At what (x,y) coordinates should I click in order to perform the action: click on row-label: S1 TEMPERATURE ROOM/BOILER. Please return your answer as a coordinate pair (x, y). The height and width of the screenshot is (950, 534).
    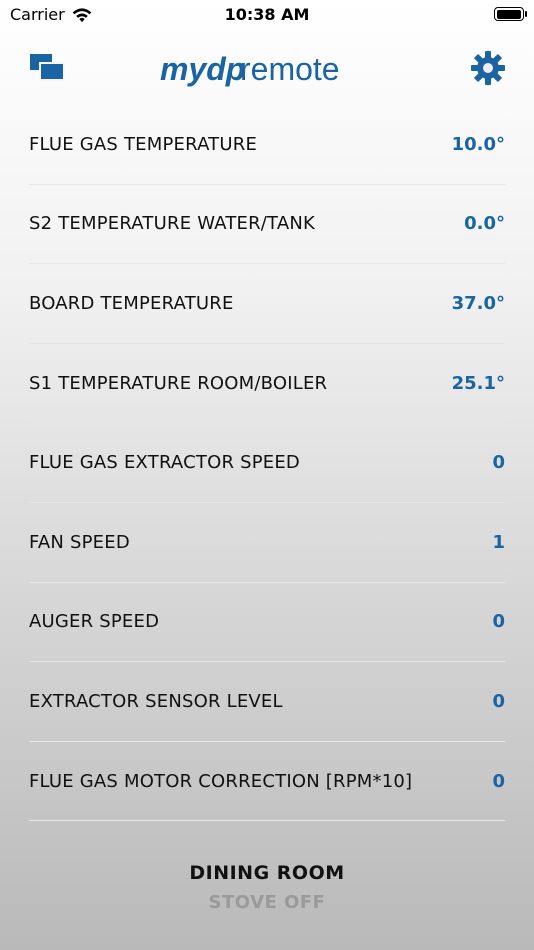
    Looking at the image, I should click on (178, 383).